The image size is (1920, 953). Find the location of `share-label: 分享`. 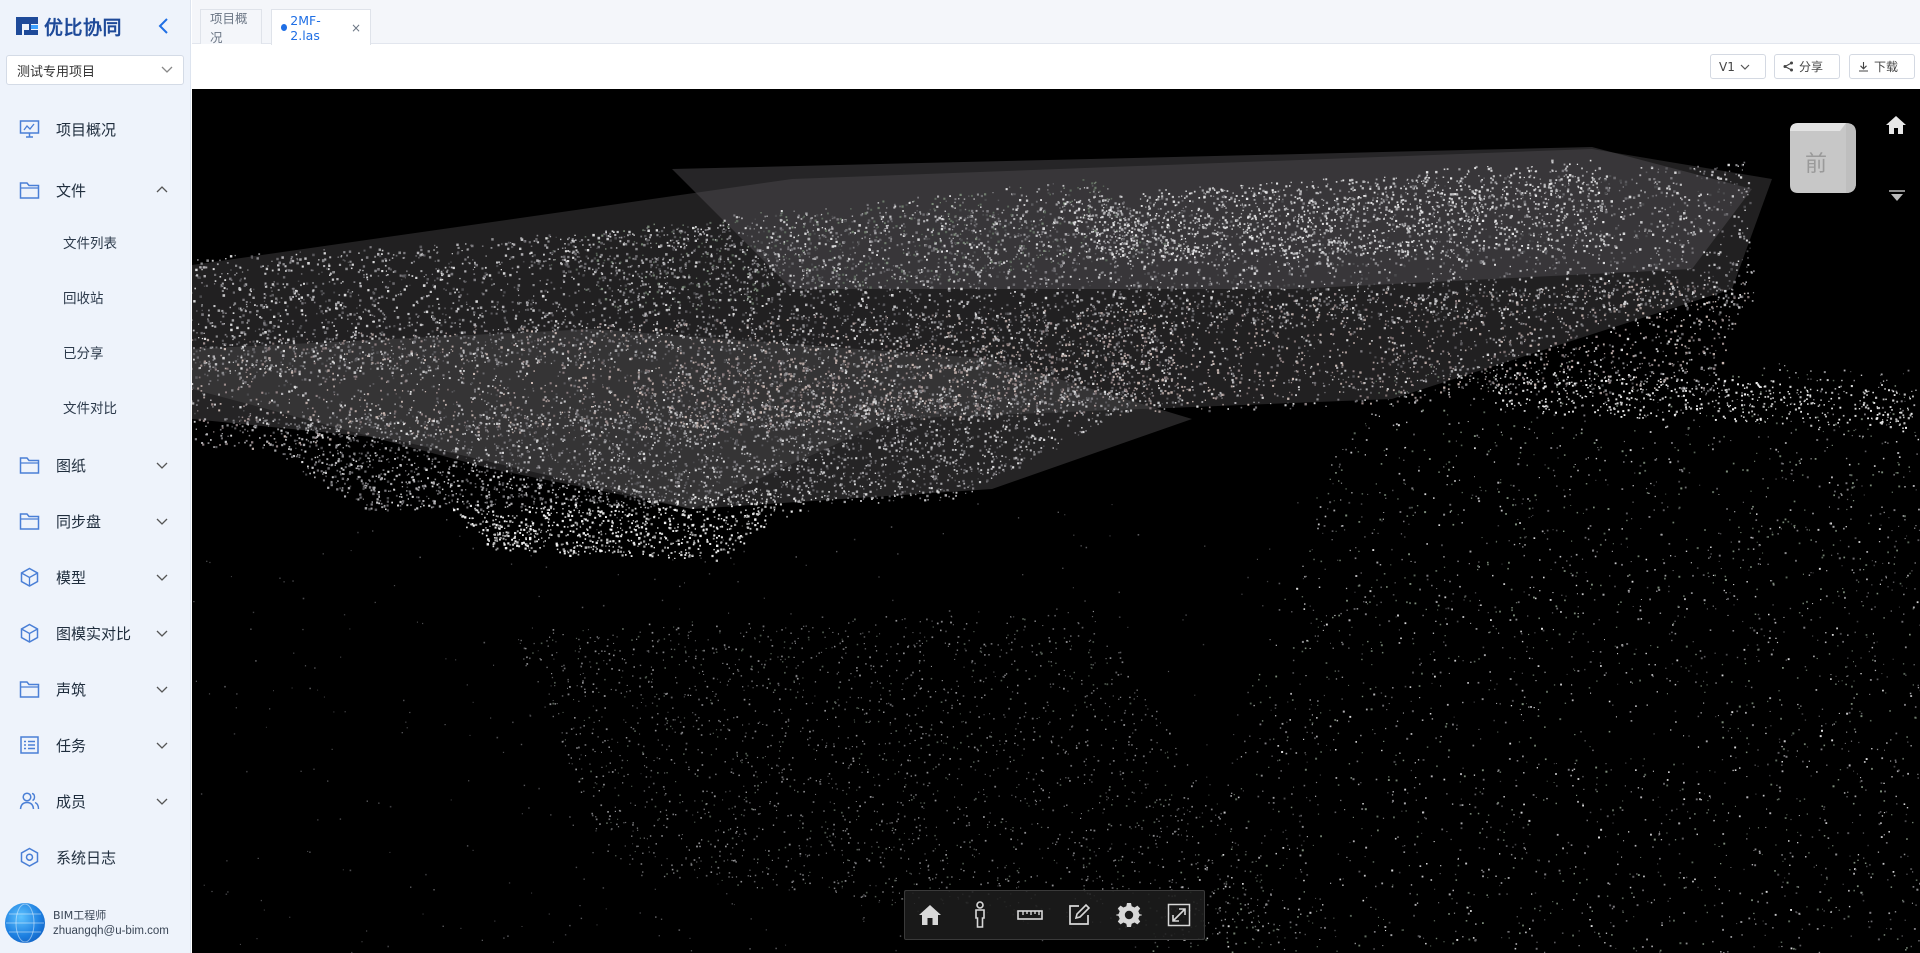

share-label: 分享 is located at coordinates (1811, 66).